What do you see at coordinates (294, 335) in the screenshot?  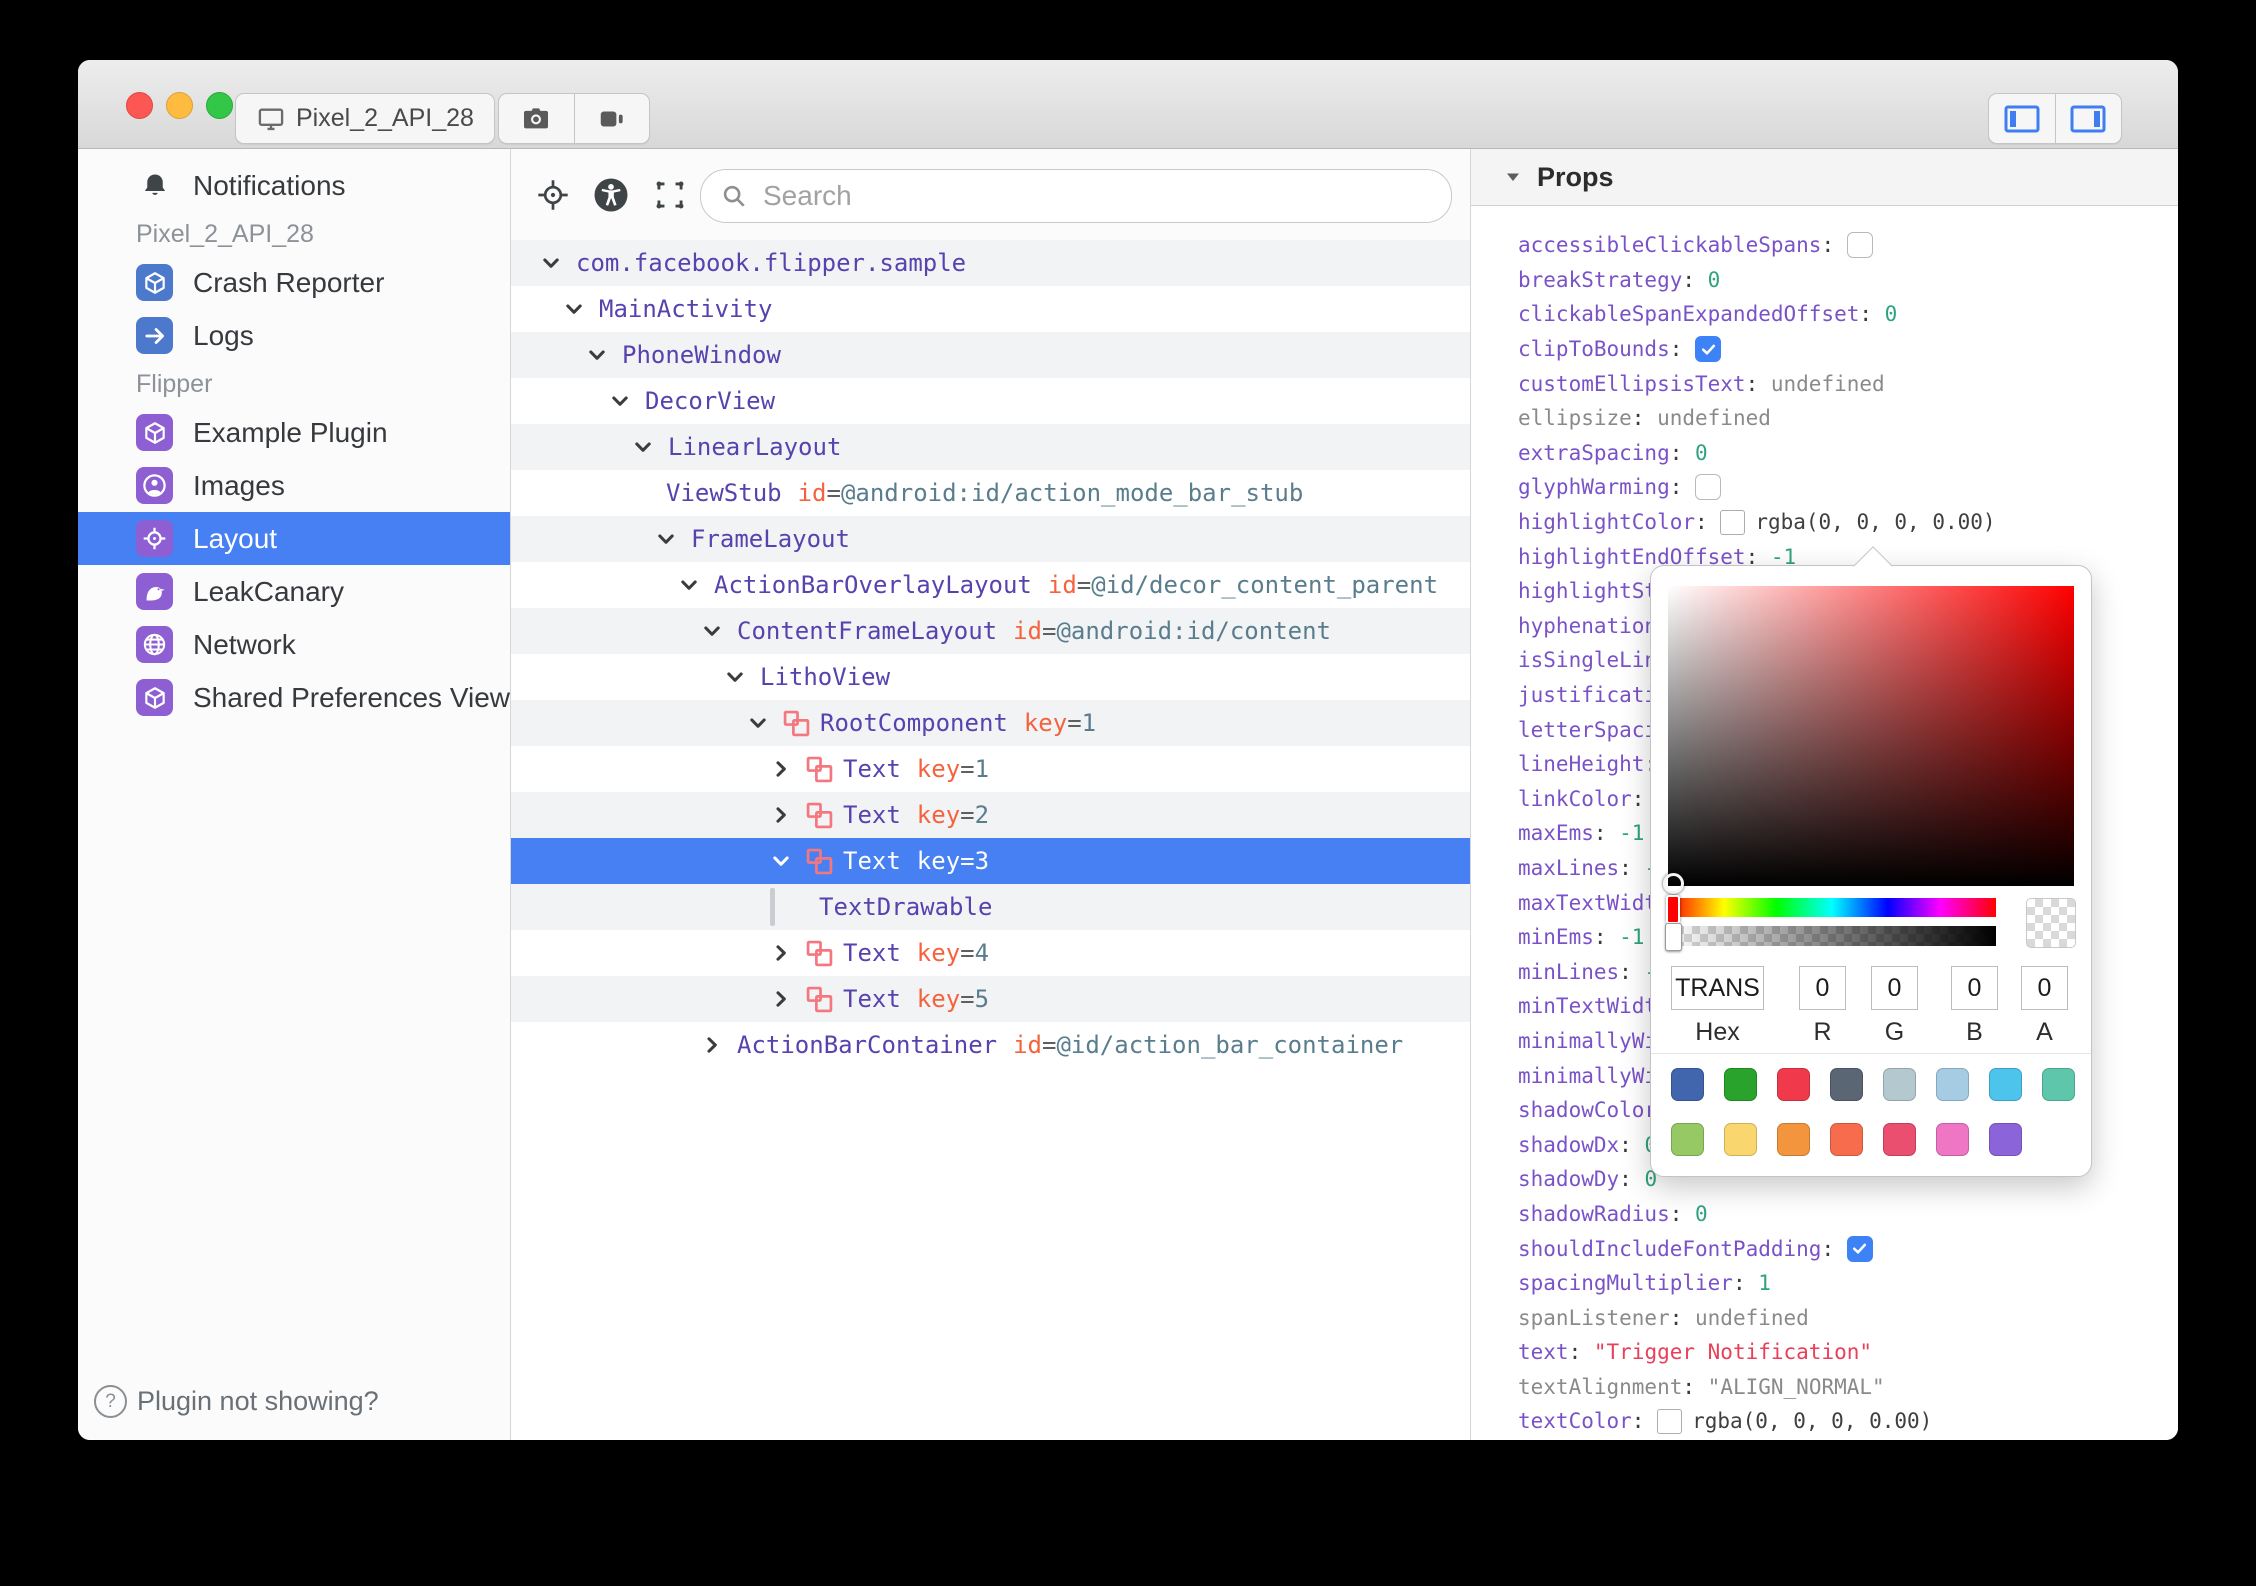 I see `sidebar-item-logs: Logs` at bounding box center [294, 335].